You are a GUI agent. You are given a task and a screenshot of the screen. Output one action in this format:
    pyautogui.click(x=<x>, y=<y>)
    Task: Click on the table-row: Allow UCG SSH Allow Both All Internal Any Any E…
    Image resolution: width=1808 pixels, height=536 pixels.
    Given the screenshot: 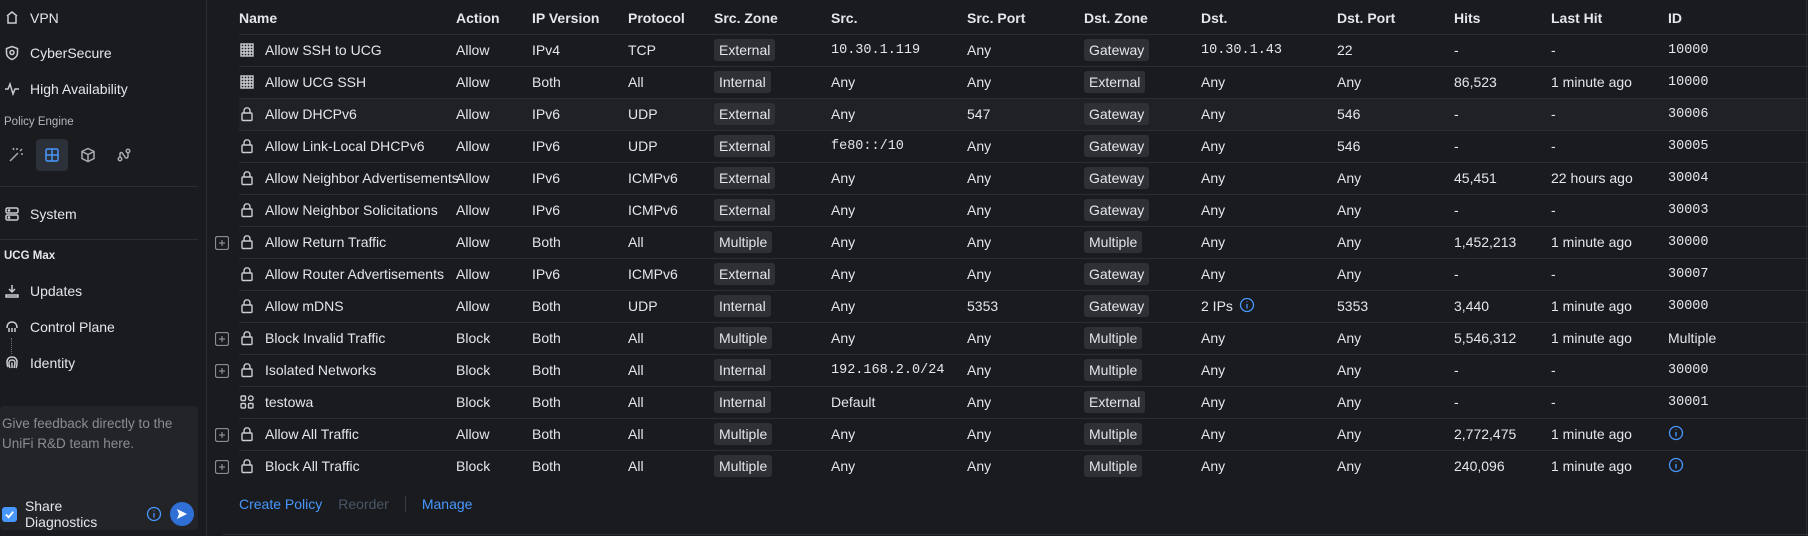 What is the action you would take?
    pyautogui.click(x=1023, y=82)
    